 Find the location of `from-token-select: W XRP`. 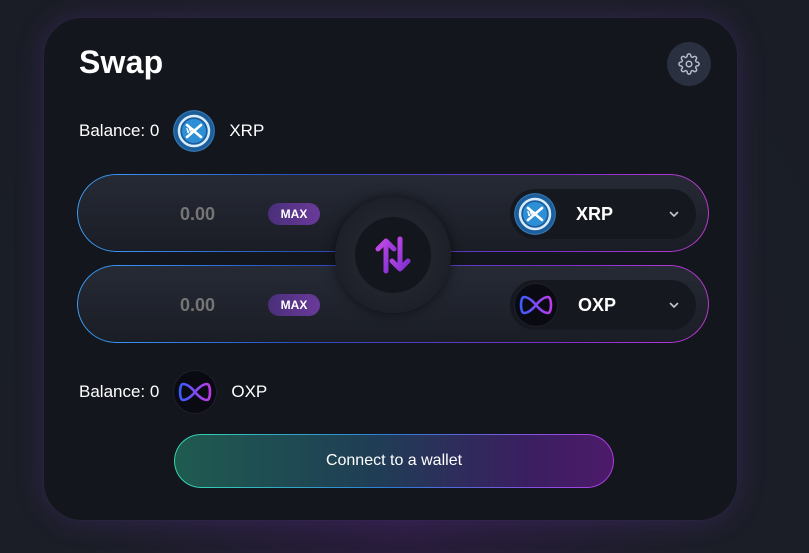

from-token-select: W XRP is located at coordinates (603, 214).